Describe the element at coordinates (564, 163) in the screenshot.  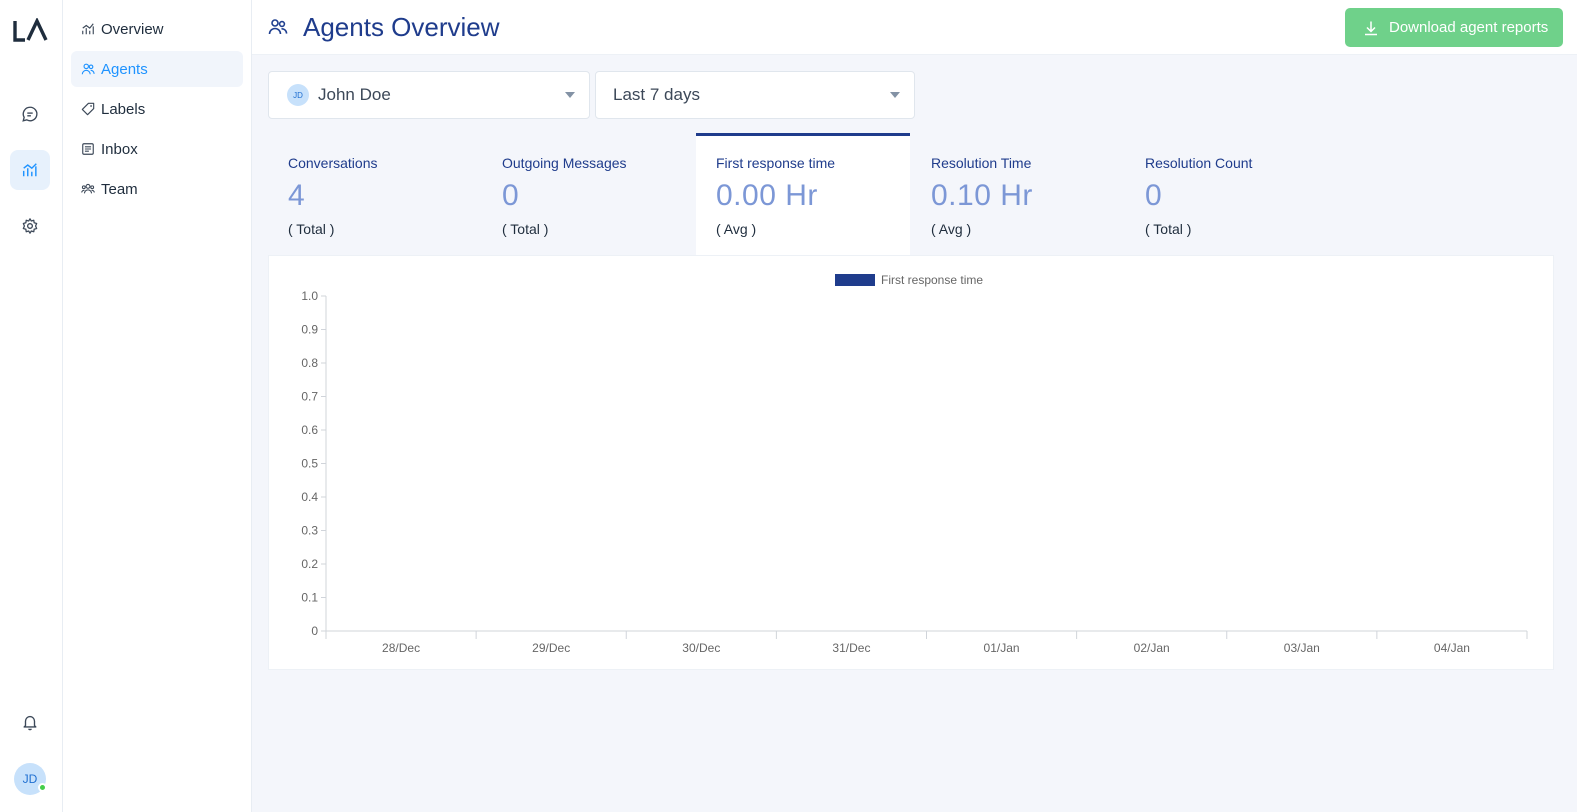
I see `metric-title: Outgoing Messages` at that location.